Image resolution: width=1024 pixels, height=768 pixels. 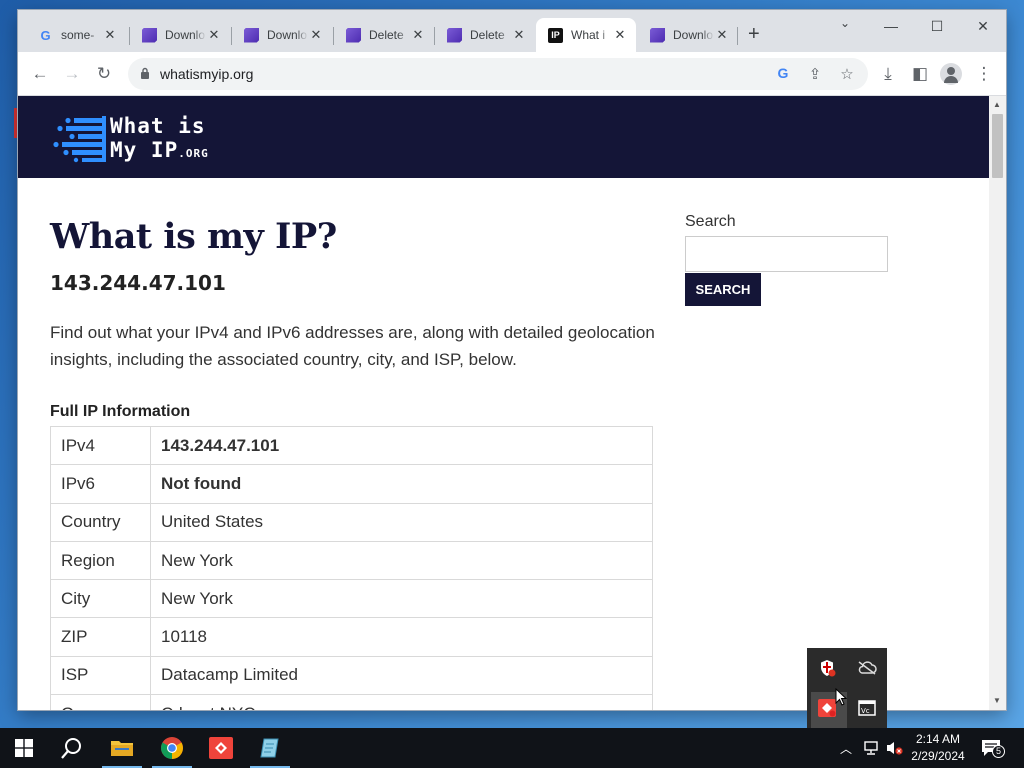 I want to click on vnc-icon: Vc, so click(x=867, y=708).